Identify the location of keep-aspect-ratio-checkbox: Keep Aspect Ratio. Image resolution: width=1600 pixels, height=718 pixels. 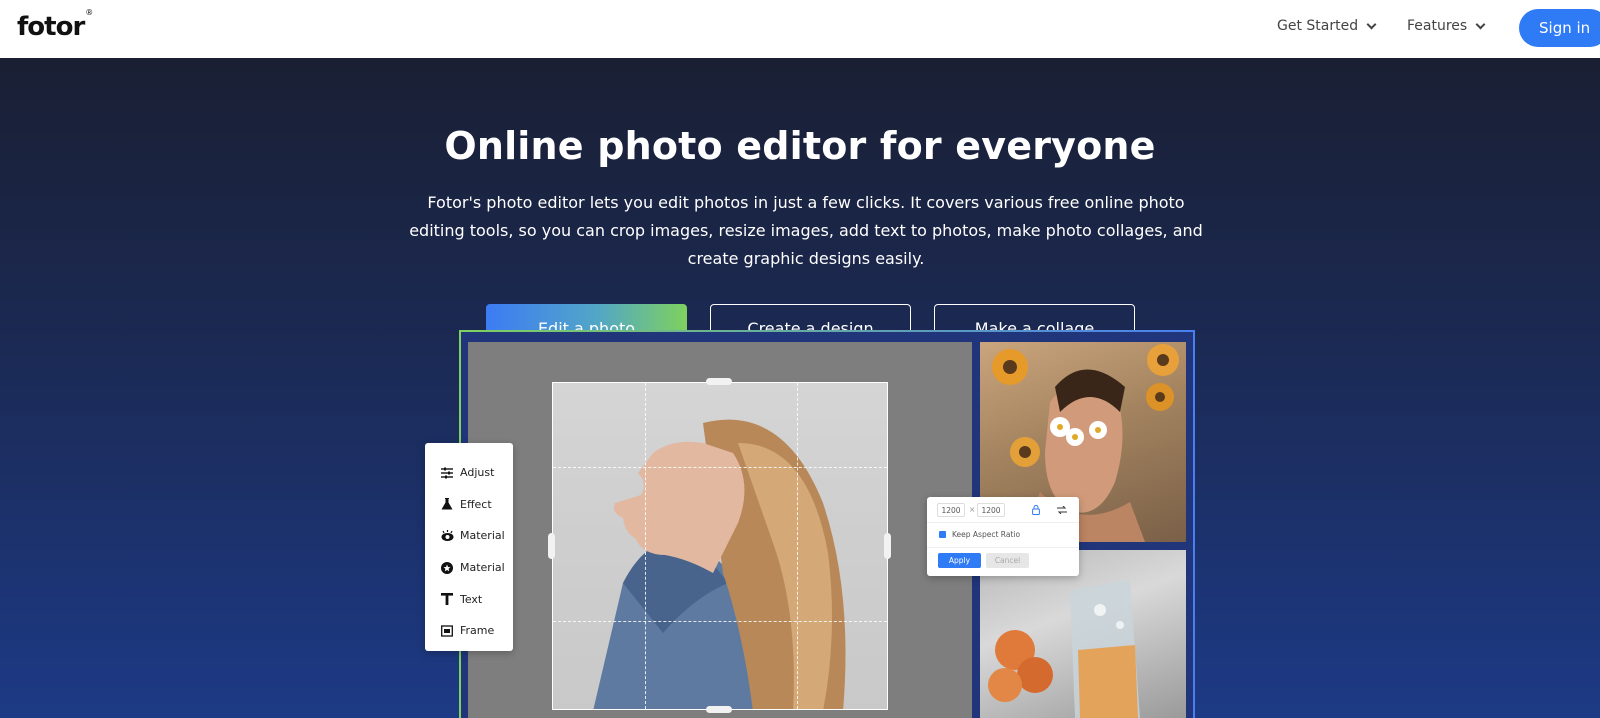
(979, 534).